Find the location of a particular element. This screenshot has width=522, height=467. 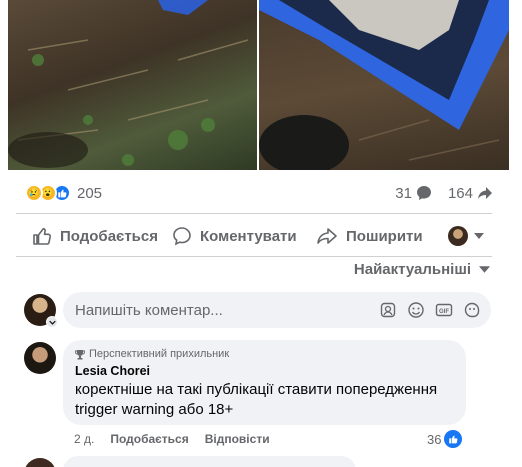

reaction-profile-selector is located at coordinates (466, 236).